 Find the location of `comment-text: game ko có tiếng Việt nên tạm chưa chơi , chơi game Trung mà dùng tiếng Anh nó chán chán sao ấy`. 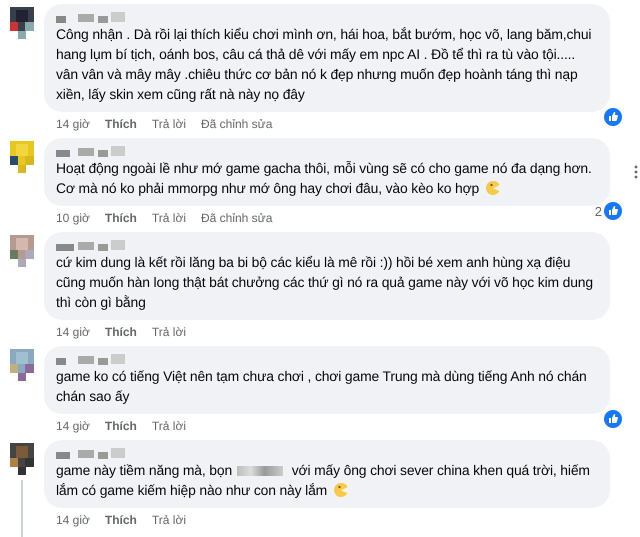

comment-text: game ko có tiếng Việt nên tạm chưa chơi , chơi game Trung mà dùng tiếng Anh nó chán chán sao ấy is located at coordinates (322, 386).